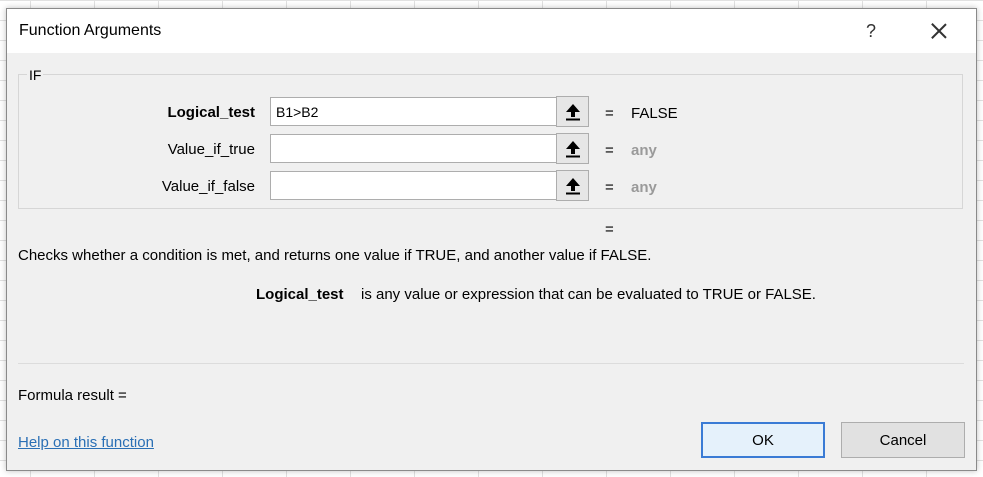 This screenshot has height=477, width=983. I want to click on function-name-label: IF, so click(35, 75).